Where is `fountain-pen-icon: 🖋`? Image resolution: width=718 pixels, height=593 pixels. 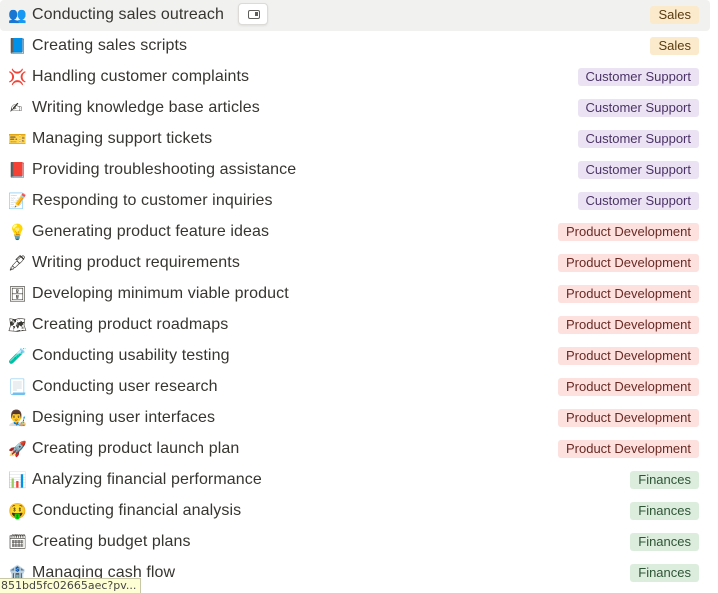
fountain-pen-icon: 🖋 is located at coordinates (18, 263).